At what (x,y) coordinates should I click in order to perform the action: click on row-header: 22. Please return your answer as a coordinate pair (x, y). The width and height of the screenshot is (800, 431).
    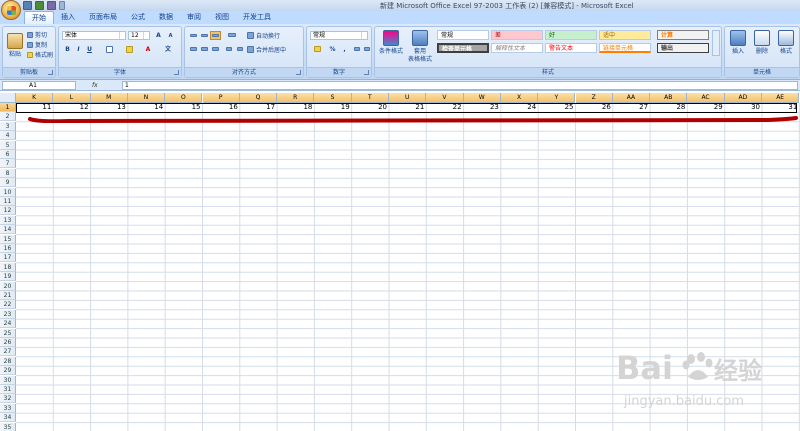
    Looking at the image, I should click on (8, 305).